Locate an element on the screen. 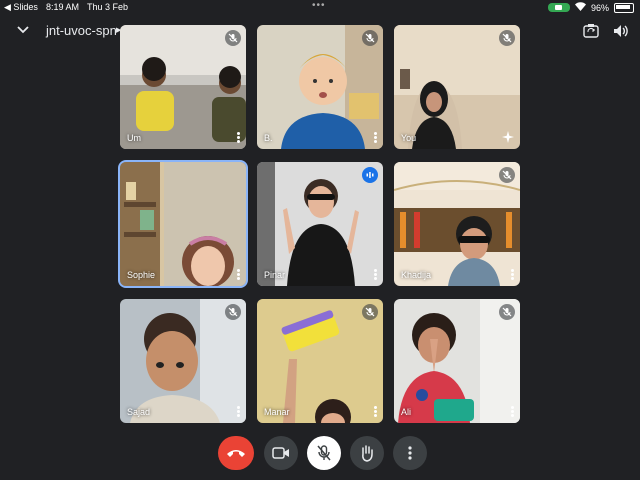  back-to-app-link: ◀ Slides is located at coordinates (21, 7).